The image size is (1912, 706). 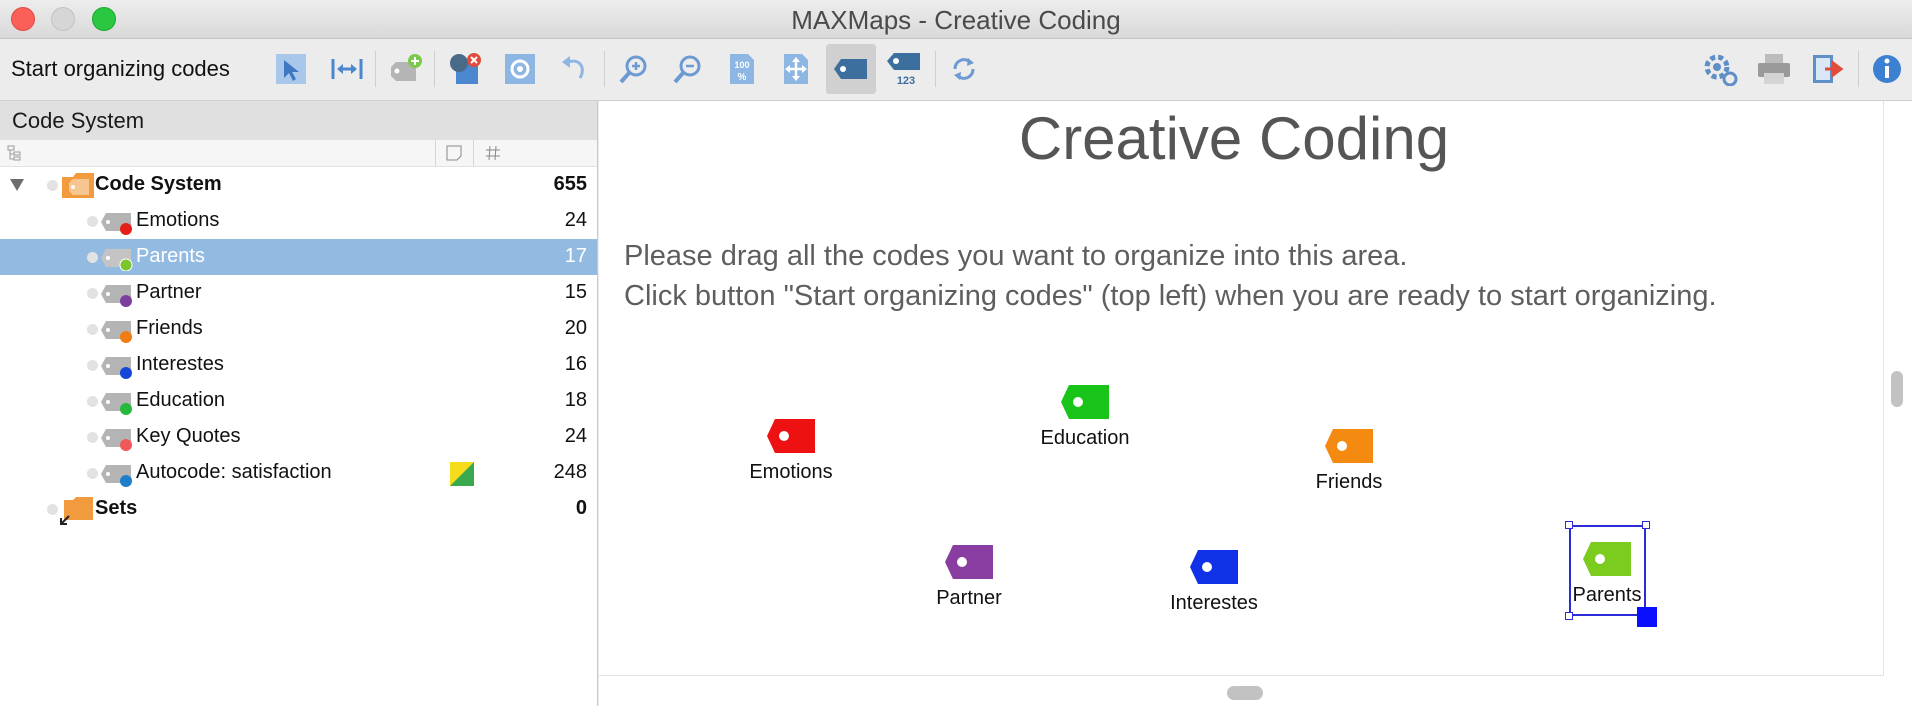 I want to click on map-node-label: Interestes, so click(x=1214, y=603).